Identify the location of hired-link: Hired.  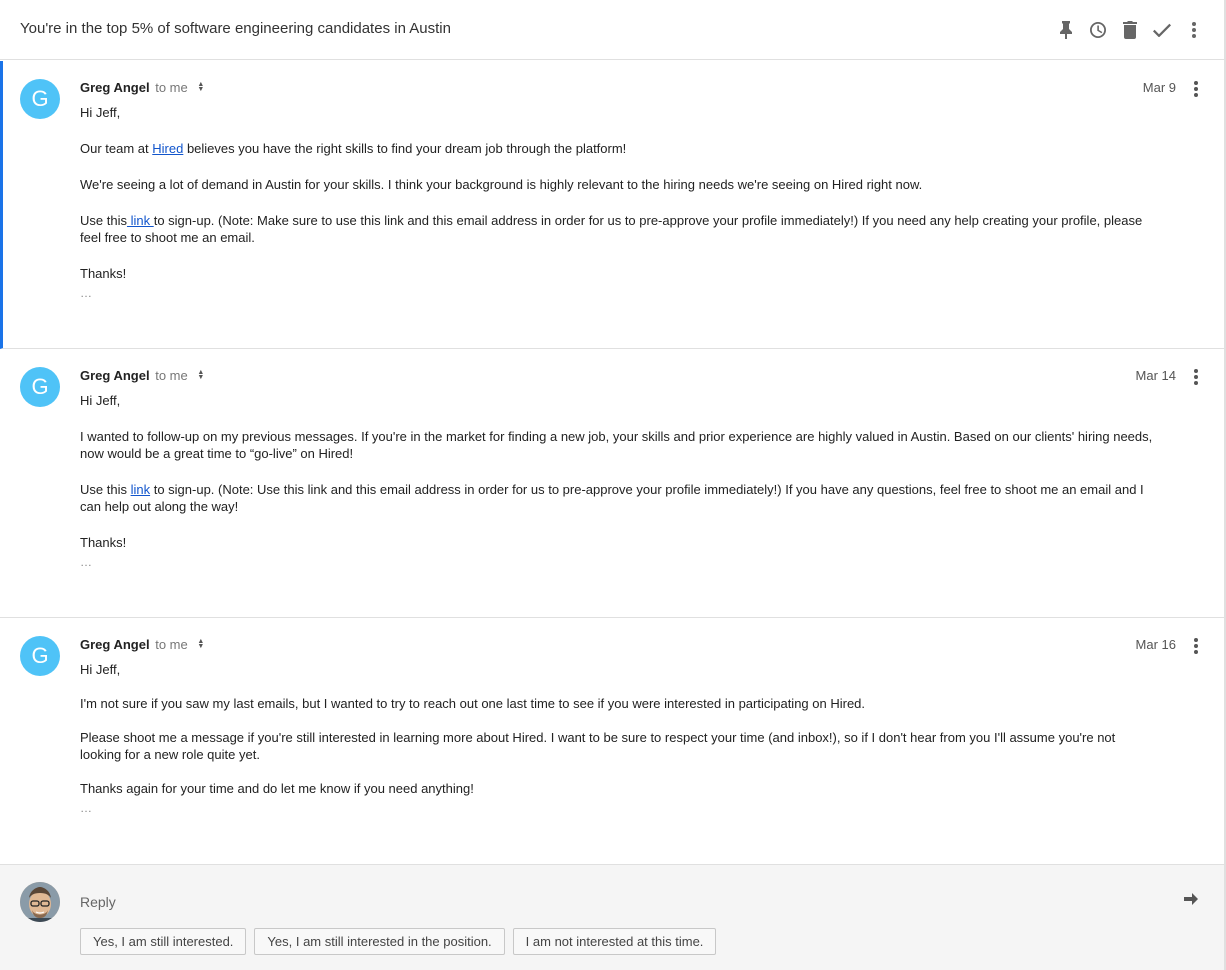
(167, 148).